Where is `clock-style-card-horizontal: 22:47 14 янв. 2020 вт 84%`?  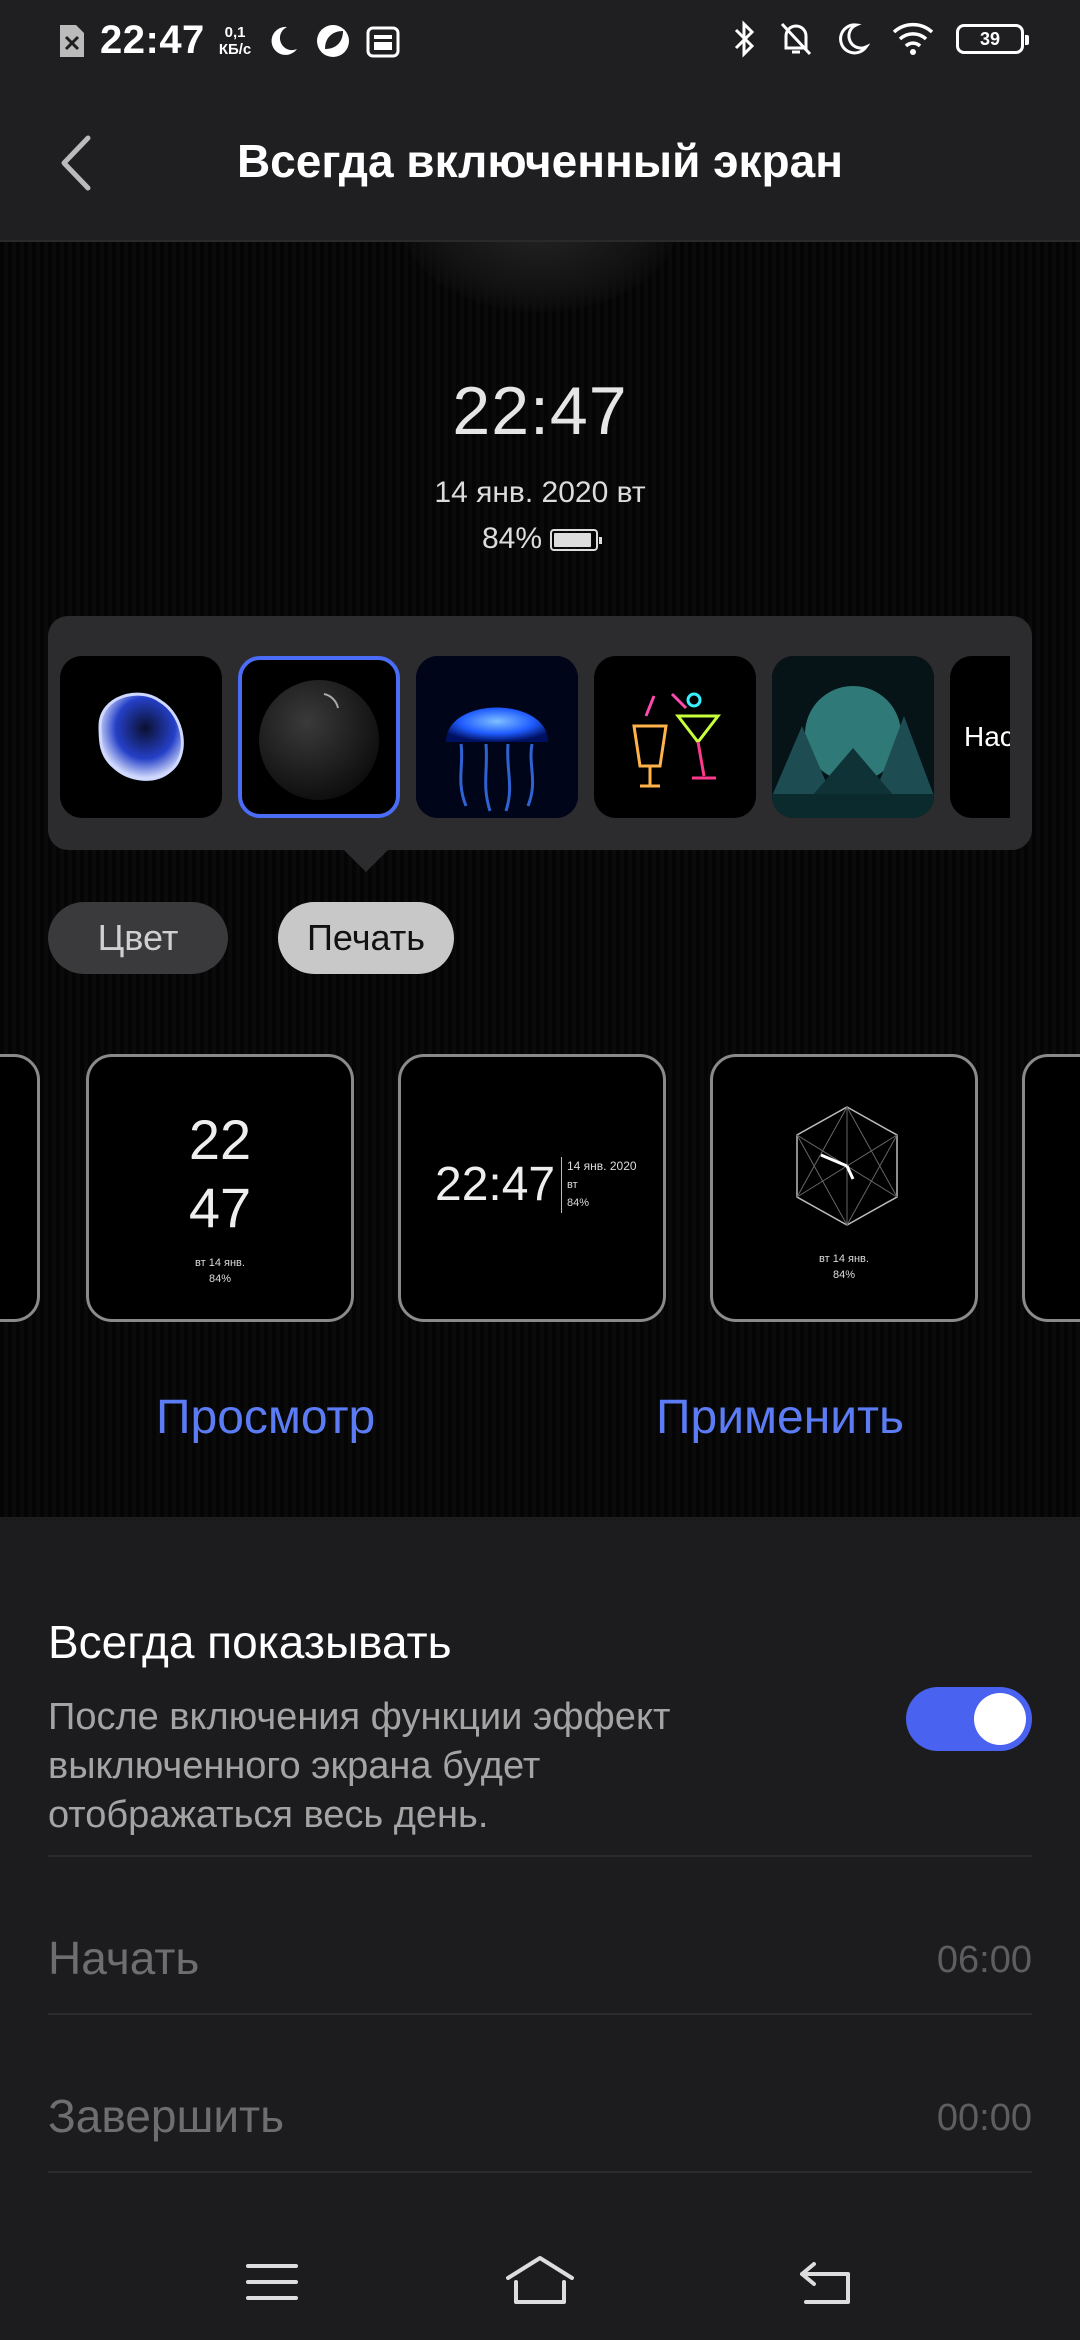
clock-style-card-horizontal: 22:47 14 янв. 2020 вт 84% is located at coordinates (532, 1188).